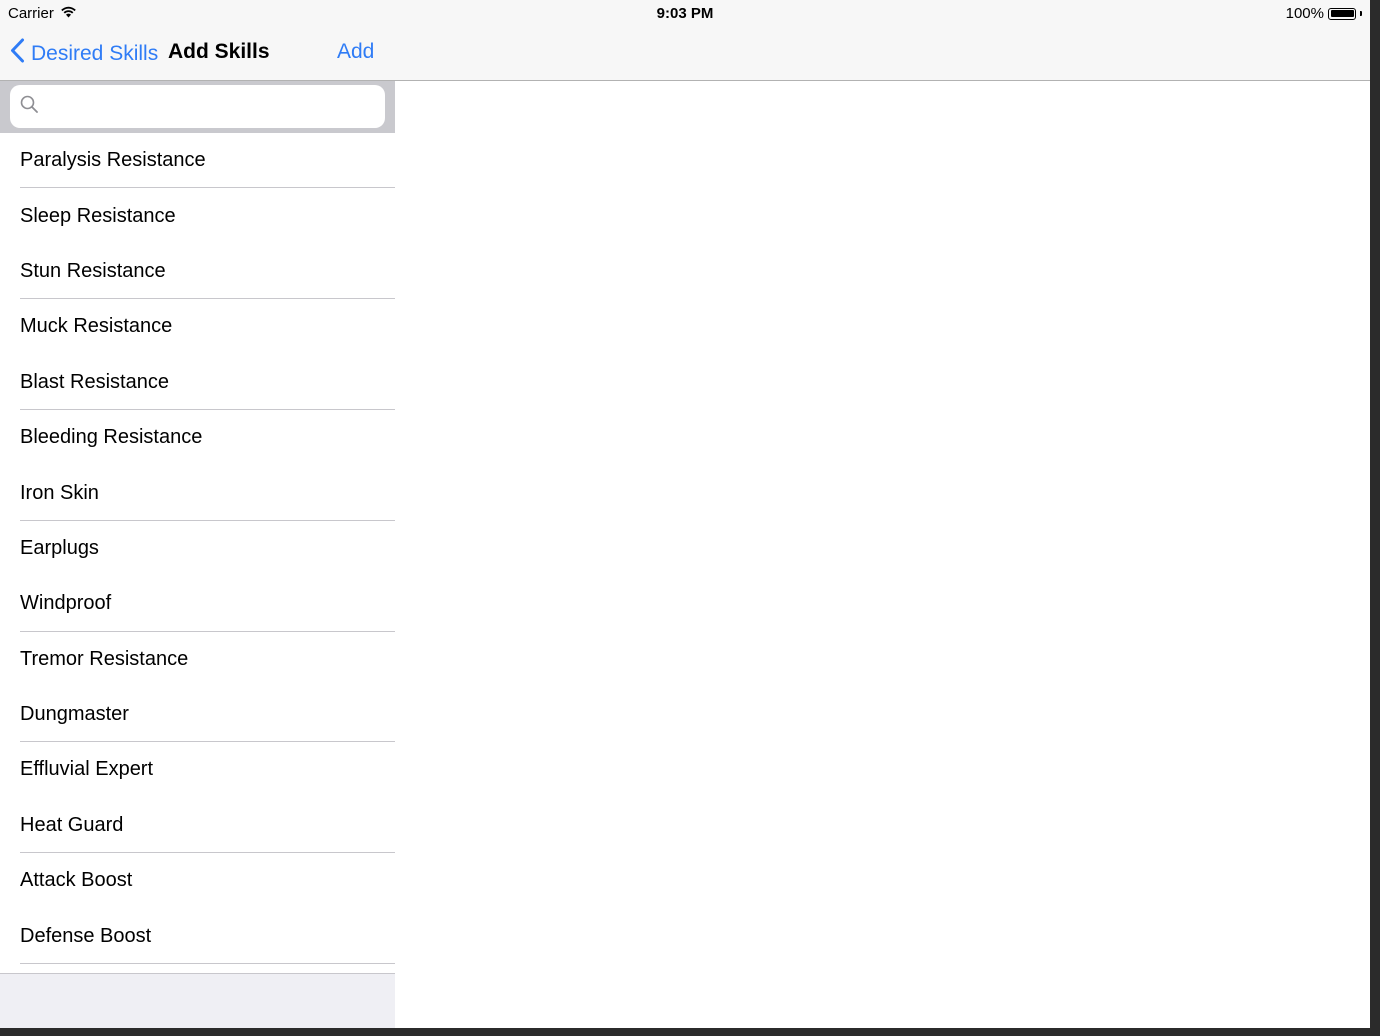 This screenshot has height=1036, width=1380. Describe the element at coordinates (98, 215) in the screenshot. I see `list-item-label: Sleep Resistance` at that location.